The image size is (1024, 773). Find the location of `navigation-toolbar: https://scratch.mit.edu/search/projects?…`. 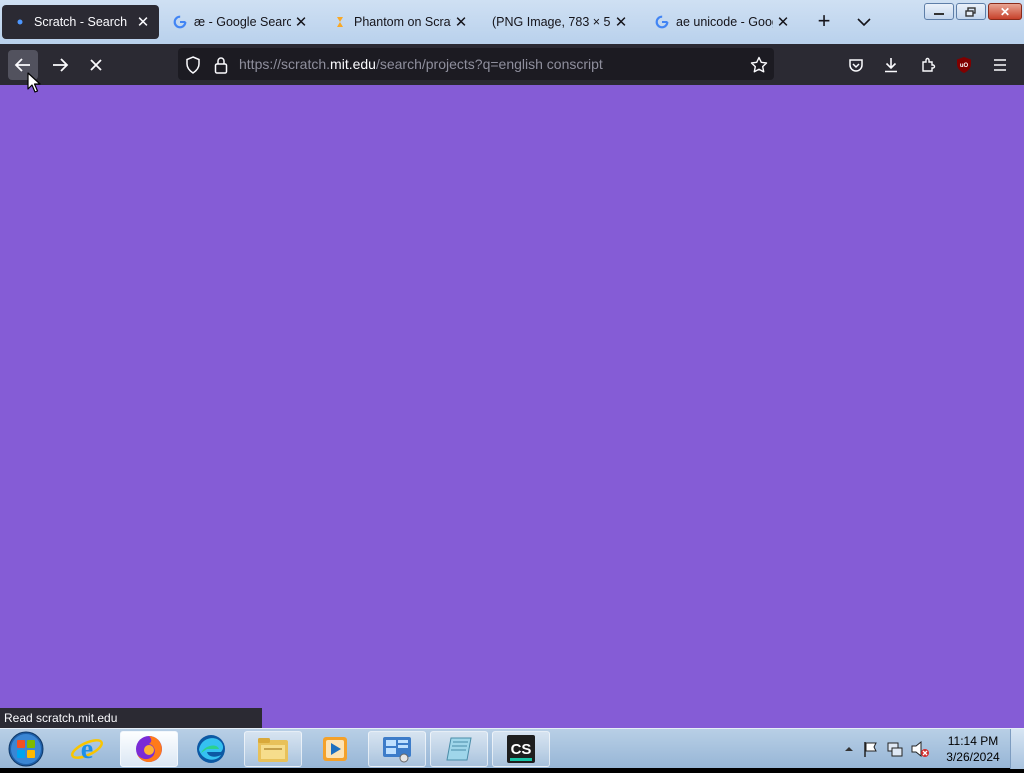

navigation-toolbar: https://scratch.mit.edu/search/projects?… is located at coordinates (512, 64).